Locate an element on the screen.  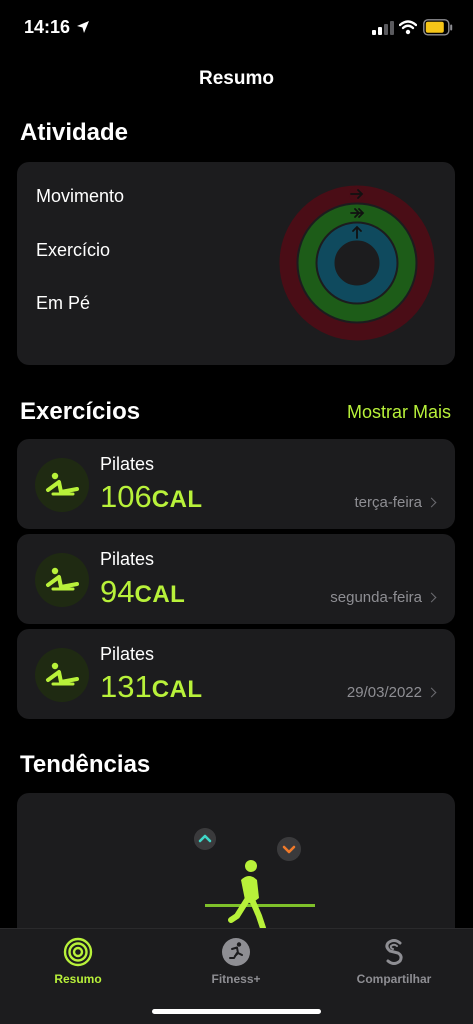
tab-label: Compartilhar is located at coordinates (394, 979).